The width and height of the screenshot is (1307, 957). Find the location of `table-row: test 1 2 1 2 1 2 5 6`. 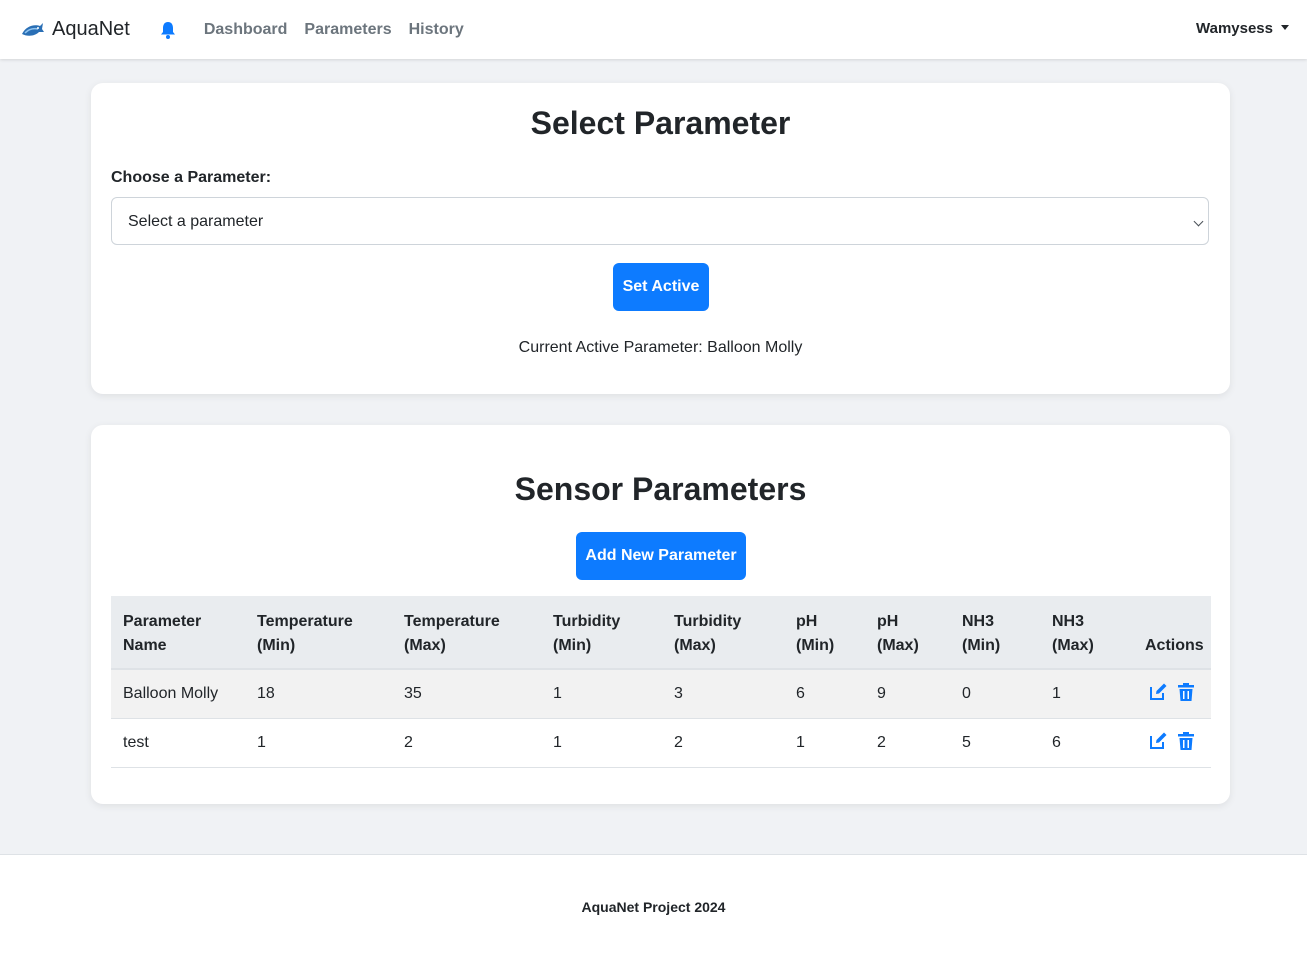

table-row: test 1 2 1 2 1 2 5 6 is located at coordinates (661, 743).